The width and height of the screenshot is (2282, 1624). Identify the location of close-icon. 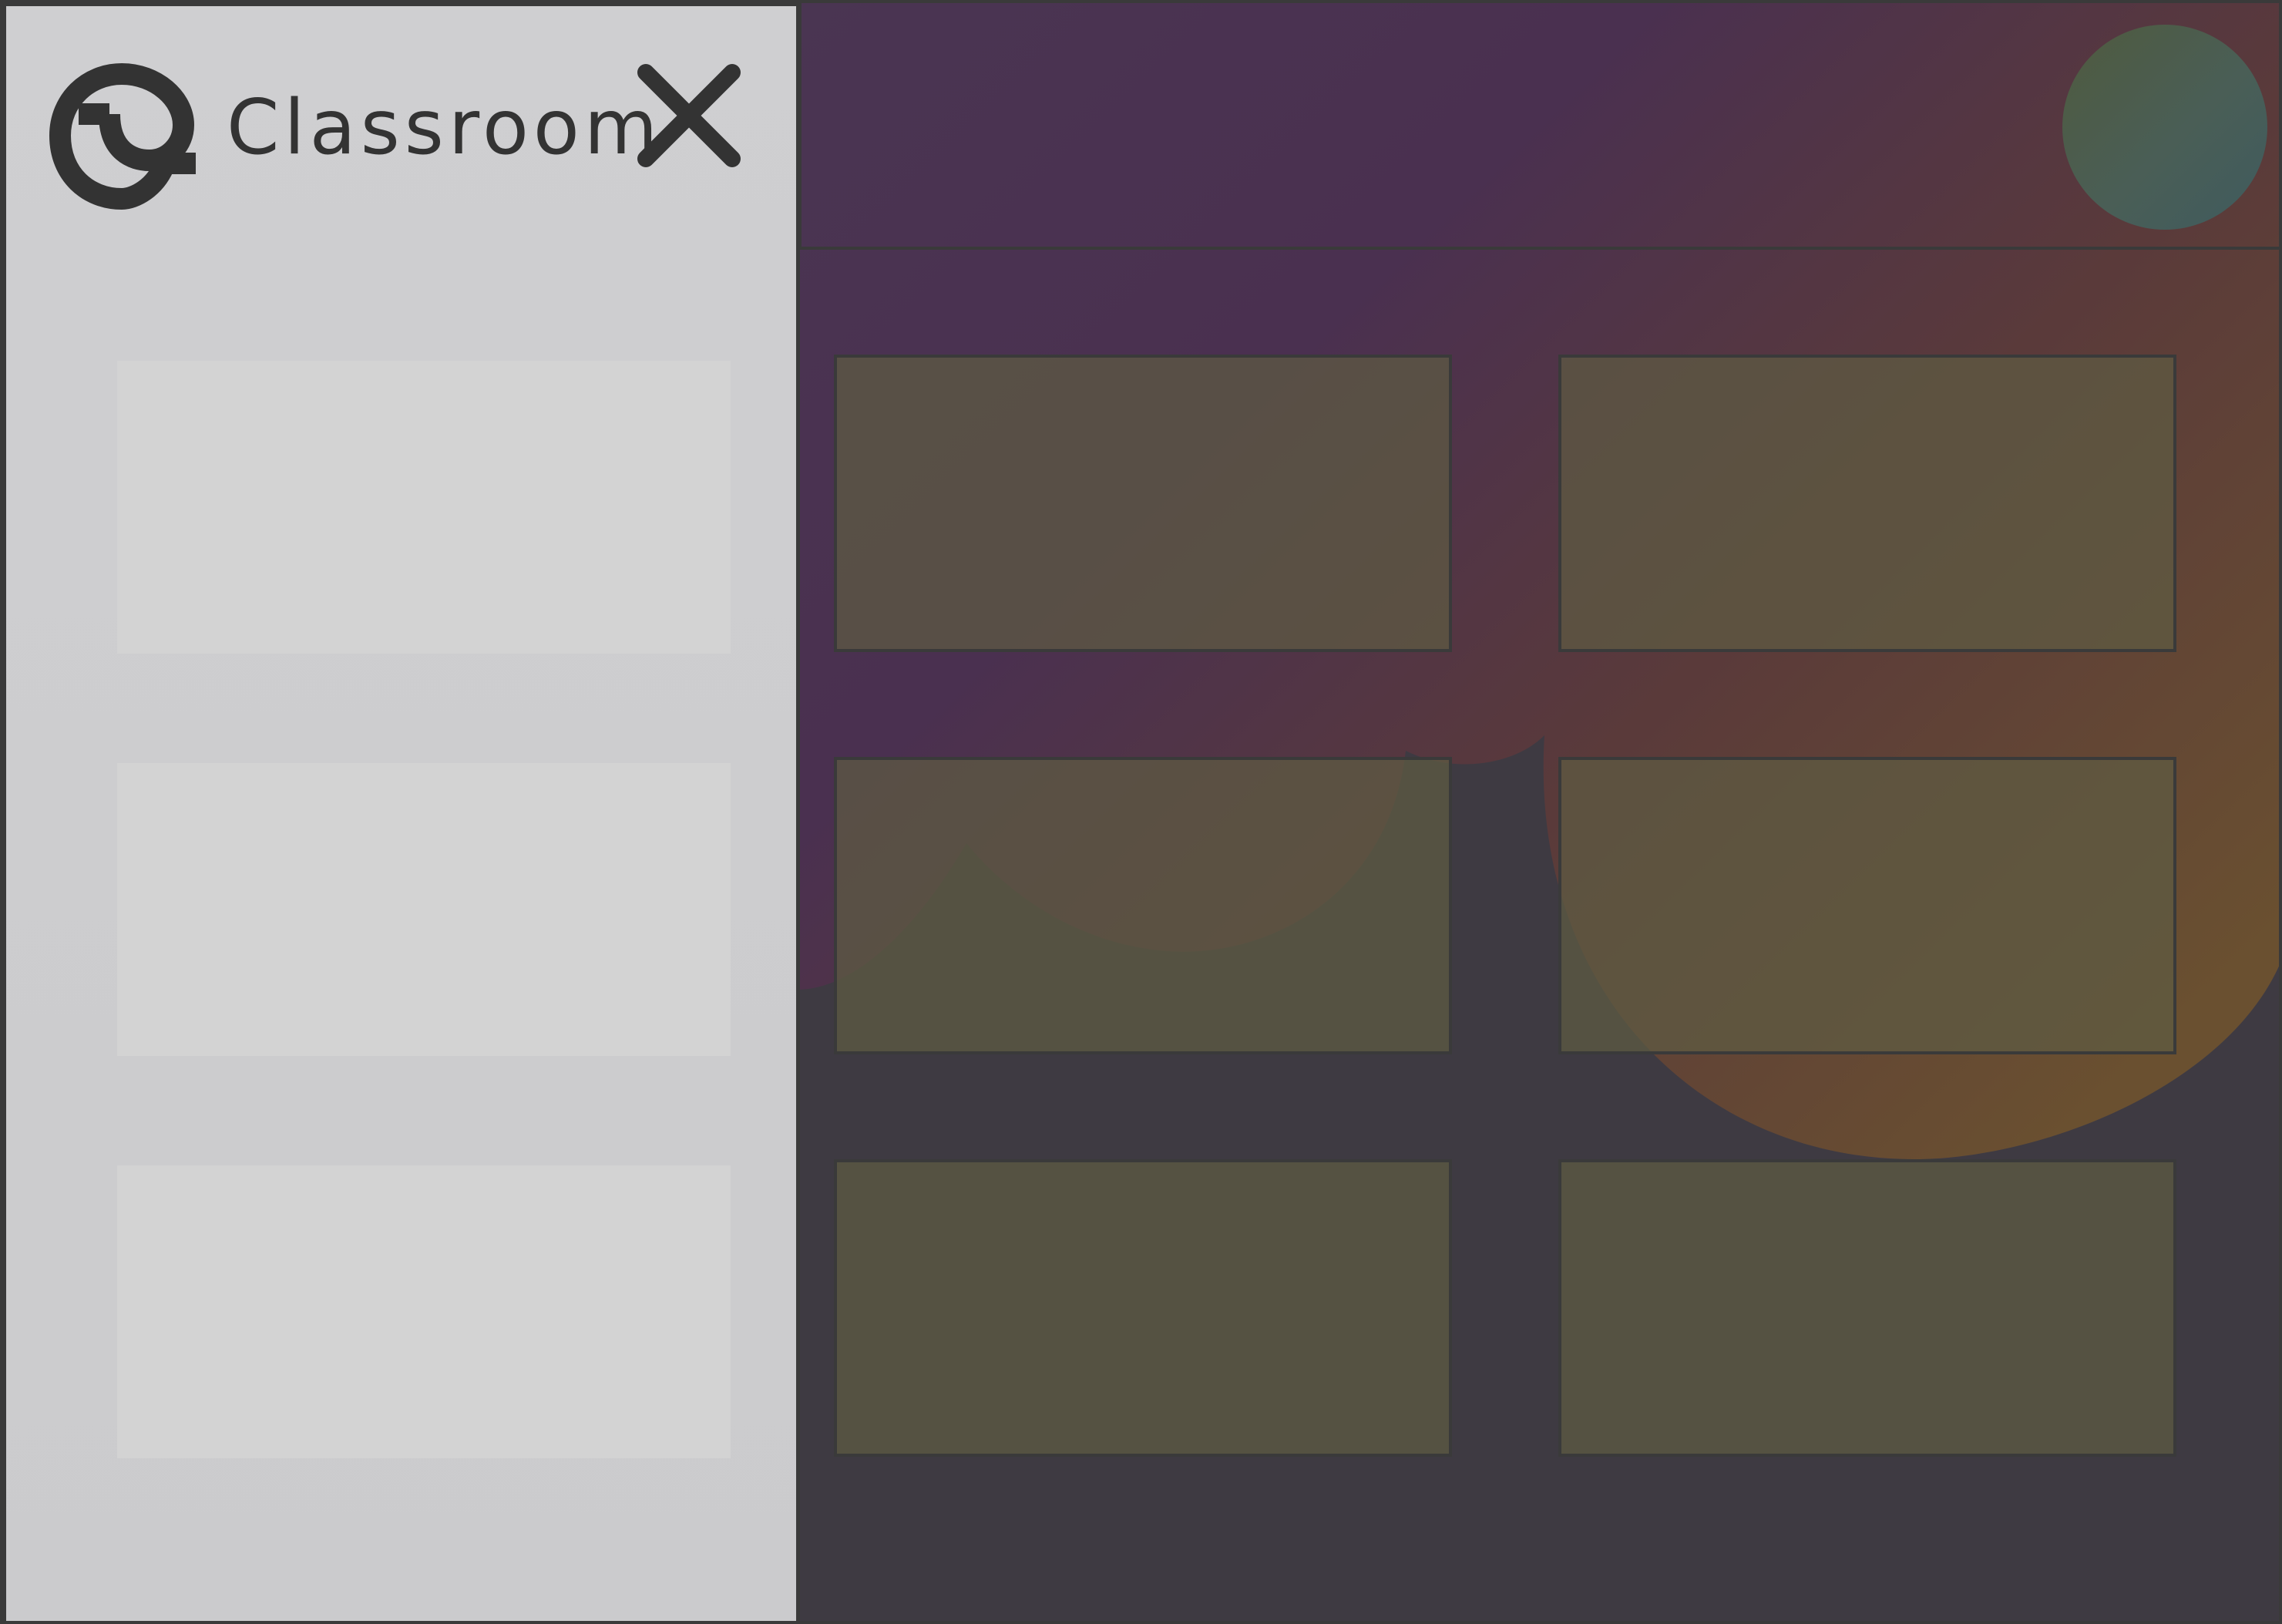
(689, 115).